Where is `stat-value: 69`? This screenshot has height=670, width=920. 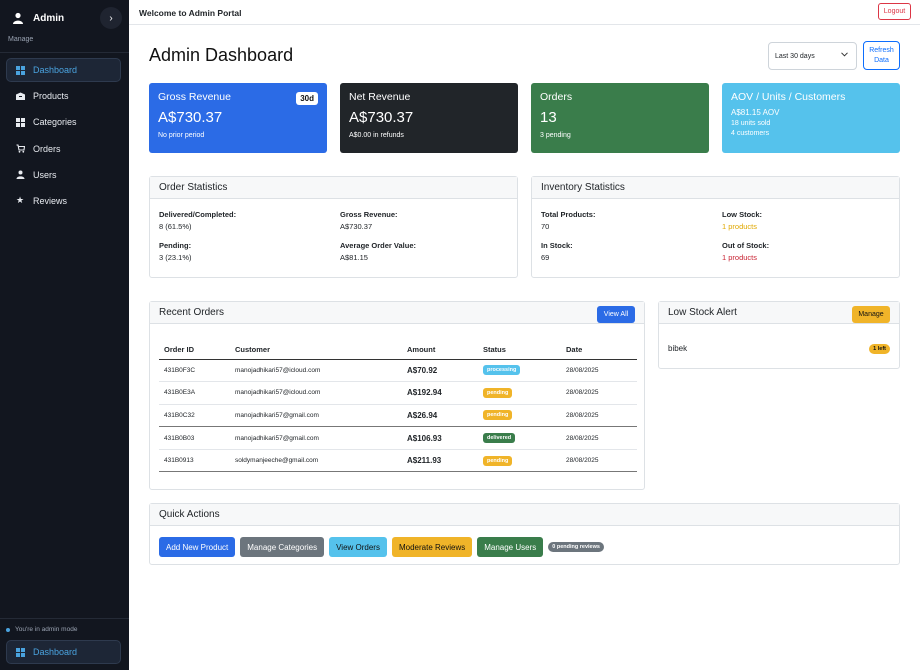 stat-value: 69 is located at coordinates (545, 257).